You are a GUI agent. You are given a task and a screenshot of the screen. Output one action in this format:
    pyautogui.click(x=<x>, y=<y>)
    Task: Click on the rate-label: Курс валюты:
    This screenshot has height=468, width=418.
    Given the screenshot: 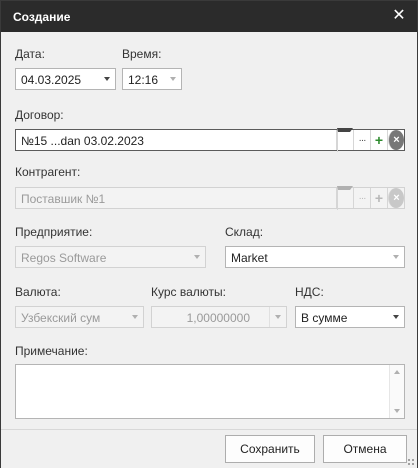 What is the action you would take?
    pyautogui.click(x=188, y=292)
    